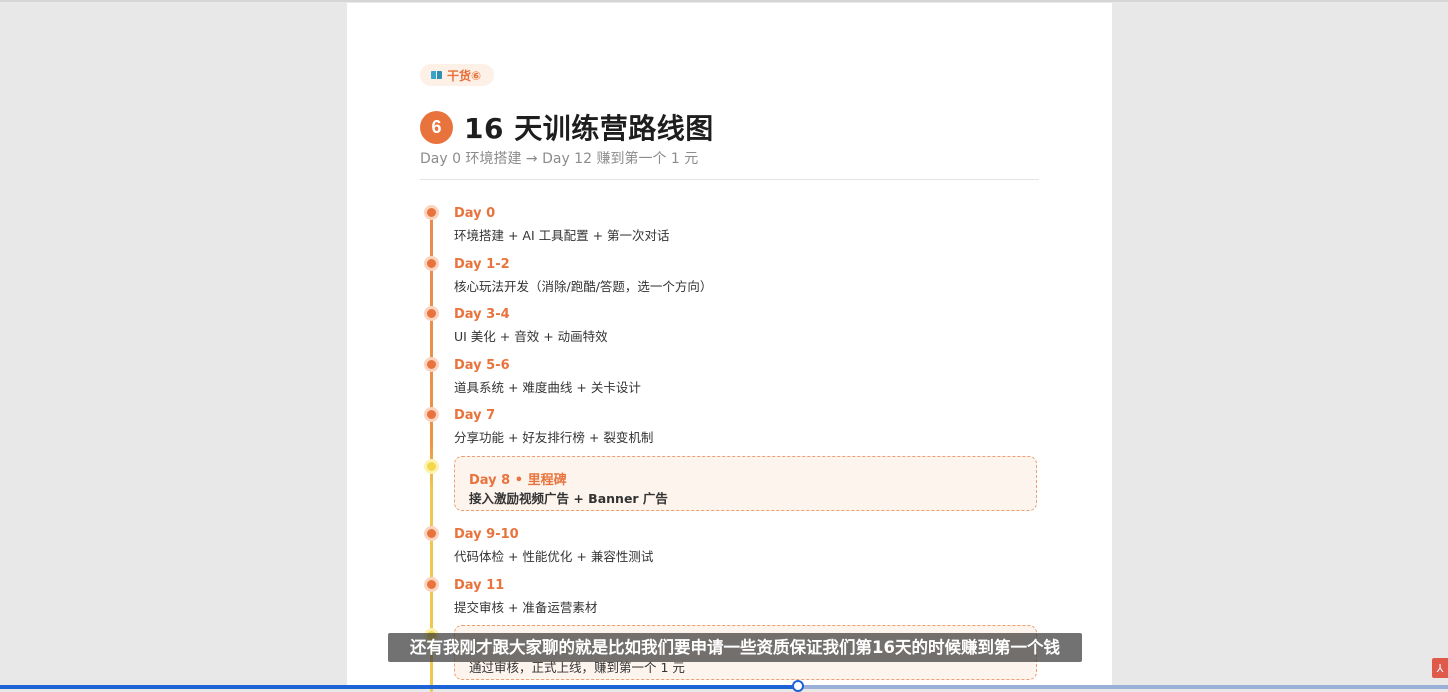  What do you see at coordinates (436, 127) in the screenshot?
I see `section-number: 6` at bounding box center [436, 127].